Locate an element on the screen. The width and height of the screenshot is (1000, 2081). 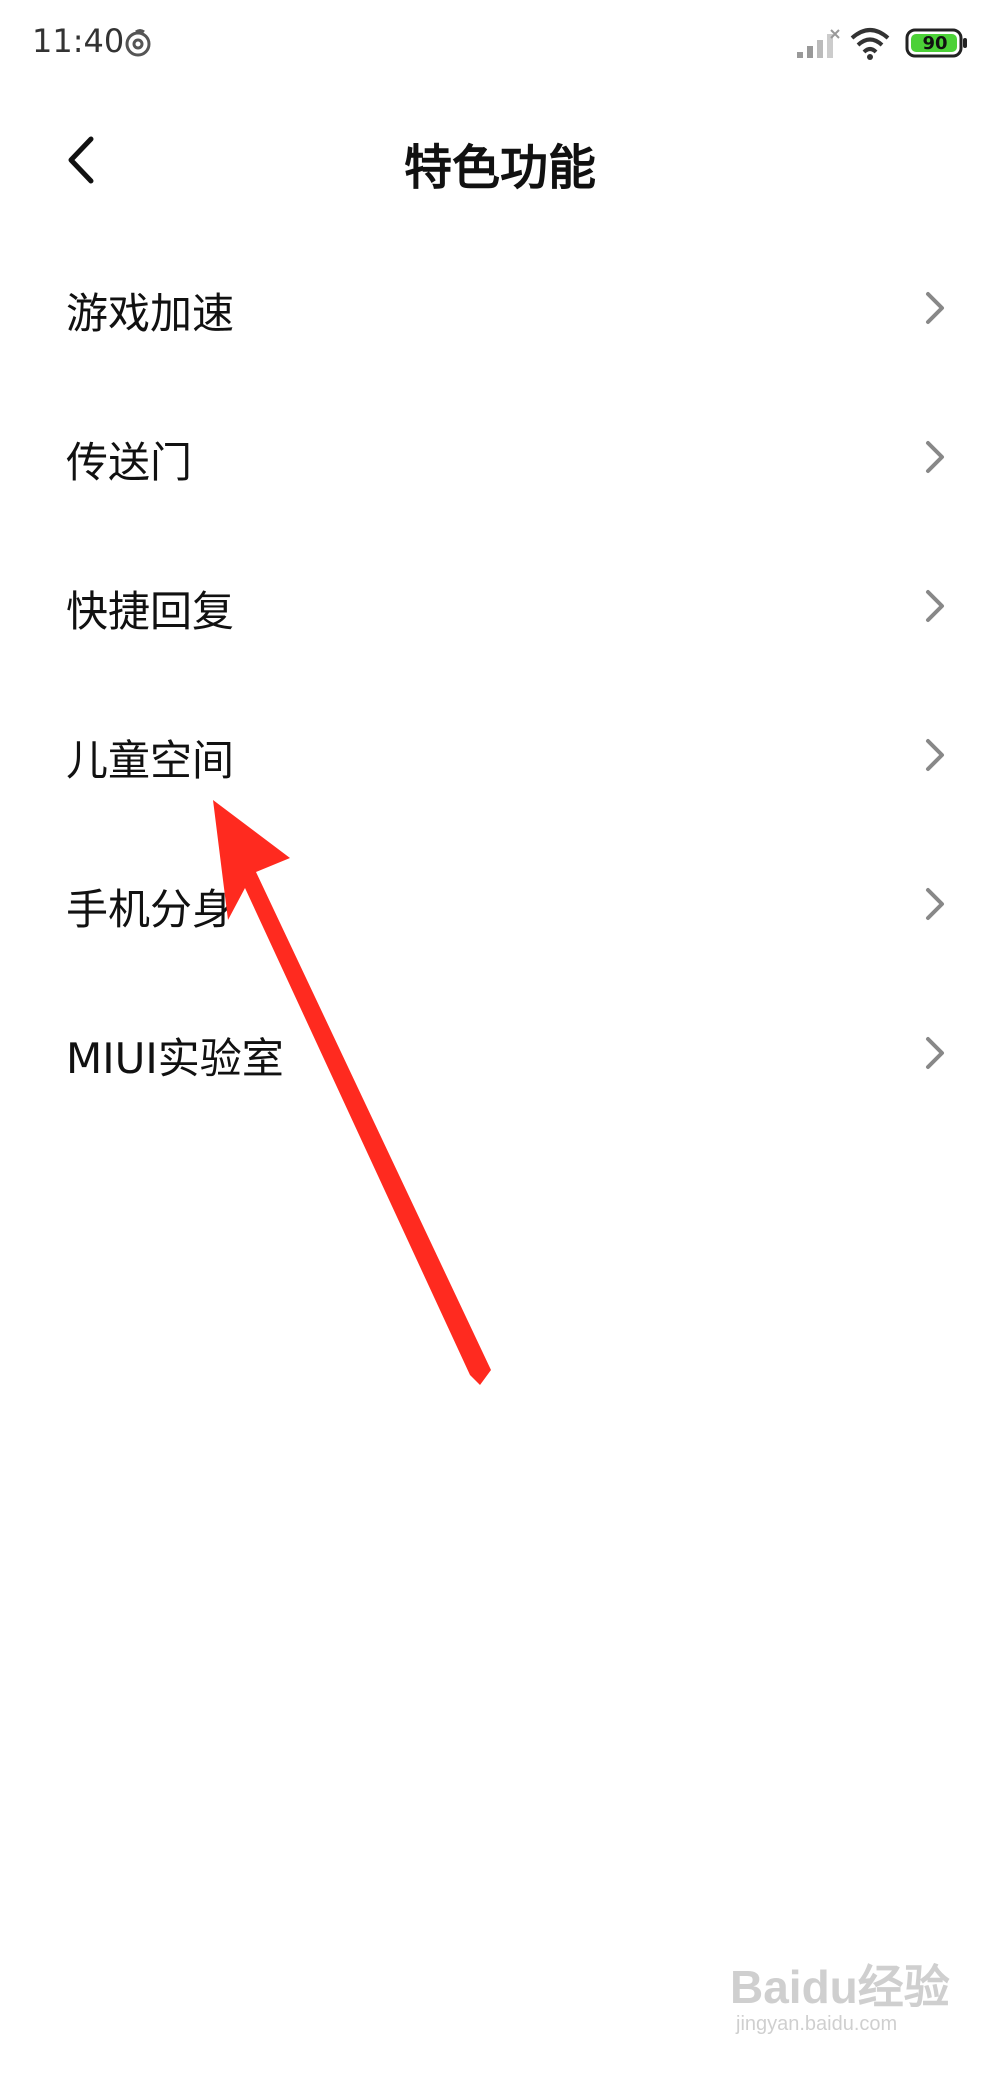
wifi-icon is located at coordinates (870, 44).